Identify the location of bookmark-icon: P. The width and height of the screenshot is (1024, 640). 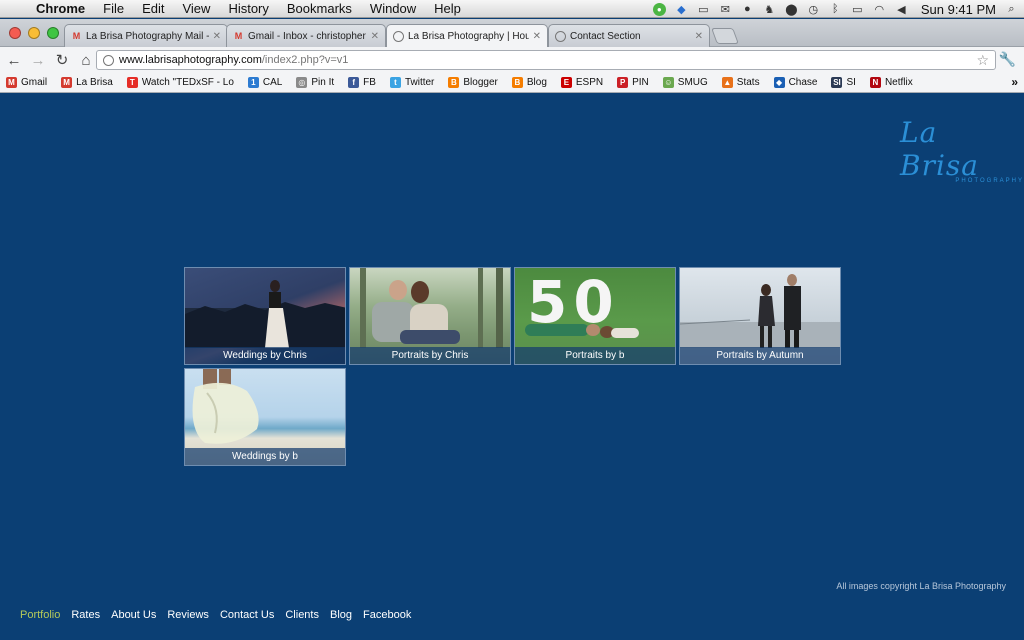
(623, 82).